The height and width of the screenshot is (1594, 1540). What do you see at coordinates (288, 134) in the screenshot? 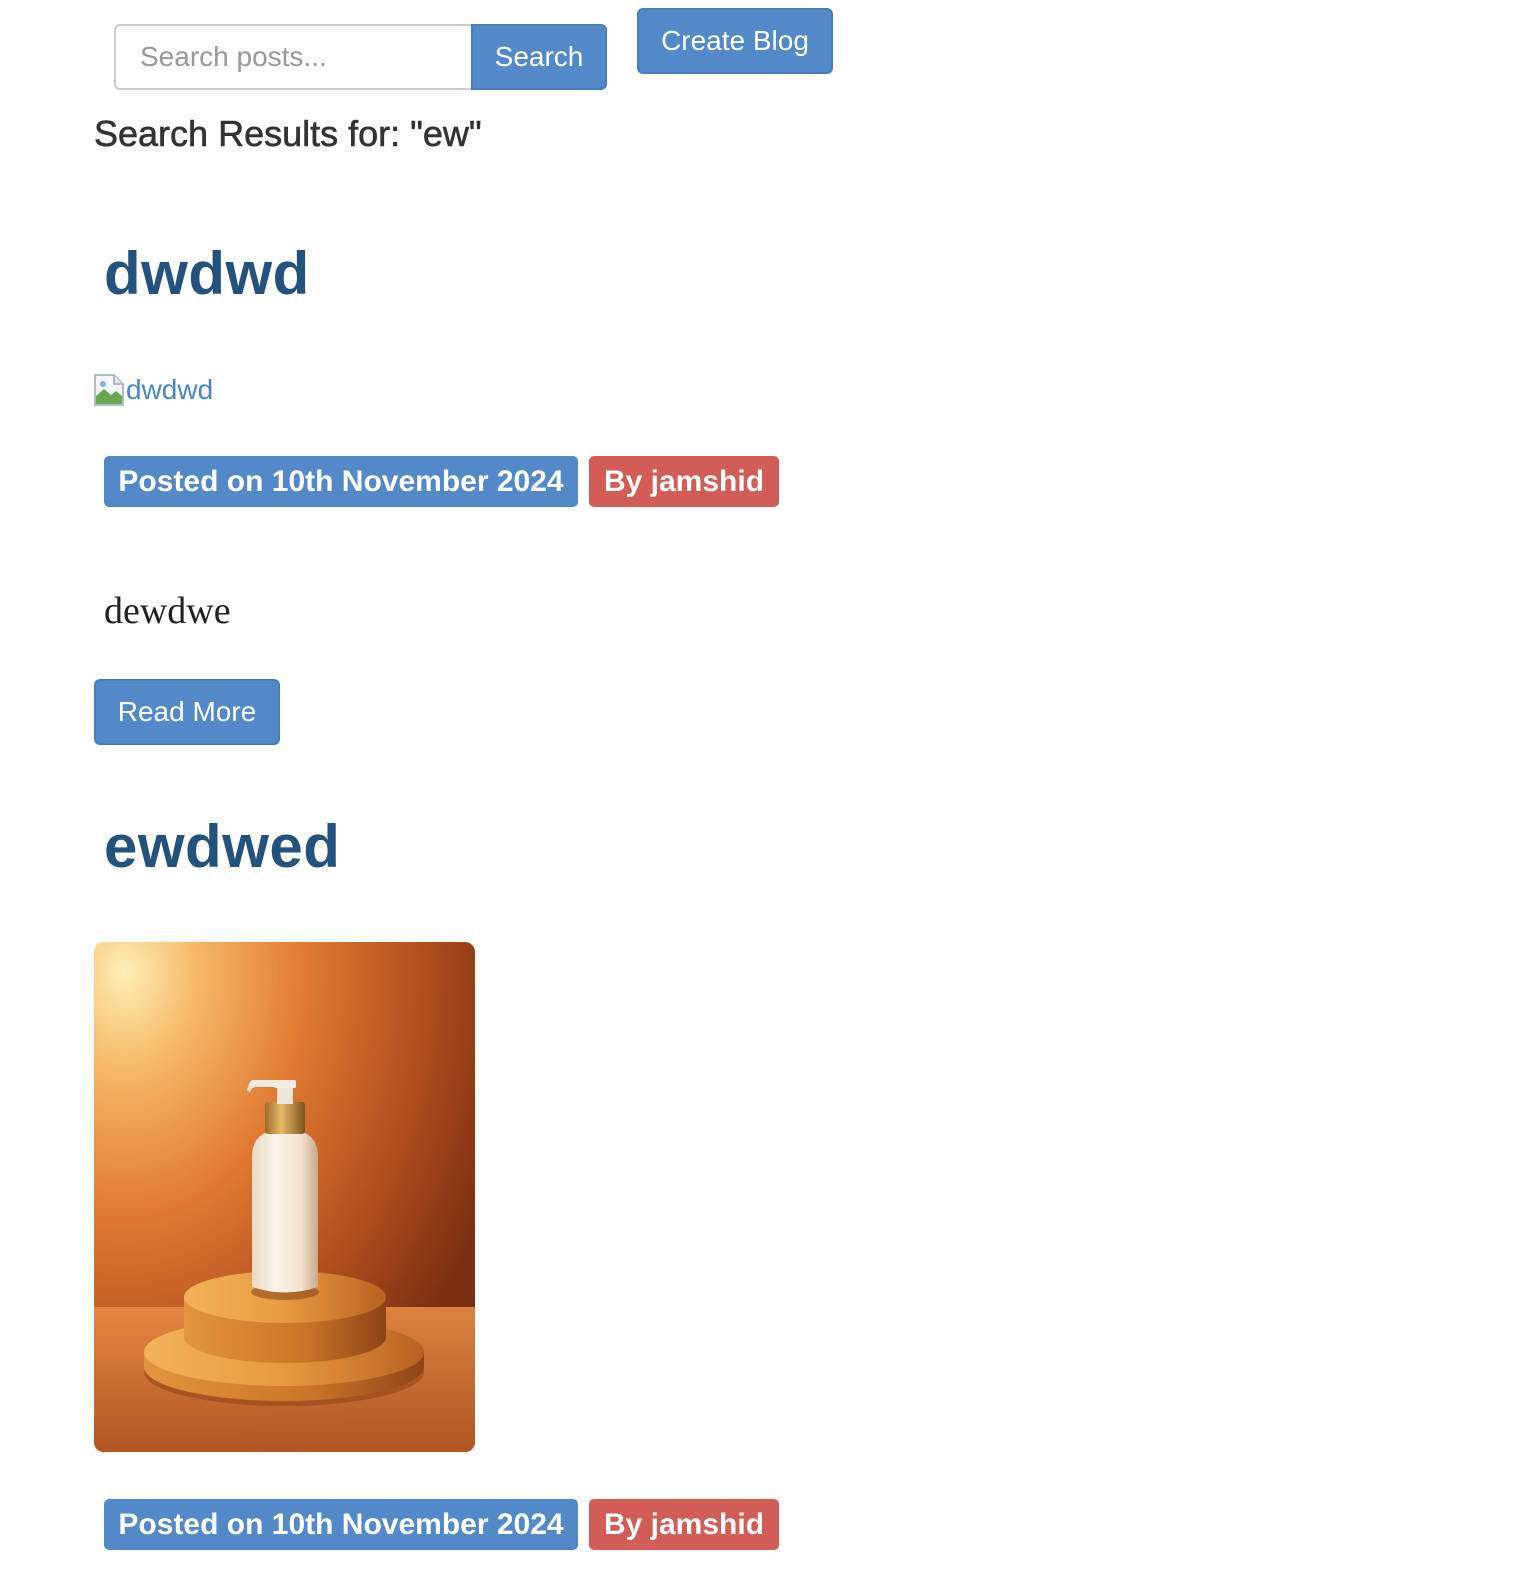
I see `search-results-heading: Search Results for: "ew"` at bounding box center [288, 134].